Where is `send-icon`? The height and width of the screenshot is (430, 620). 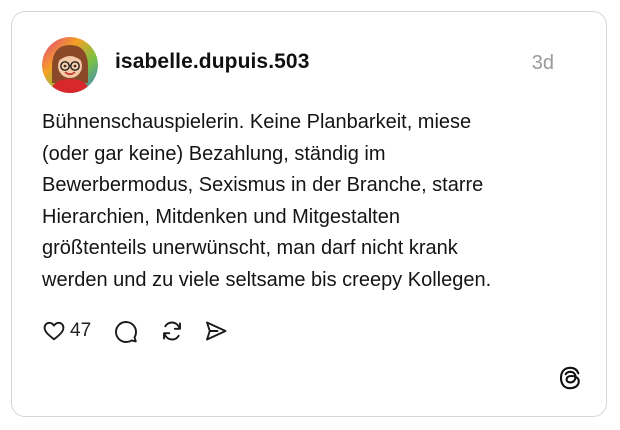 send-icon is located at coordinates (216, 331).